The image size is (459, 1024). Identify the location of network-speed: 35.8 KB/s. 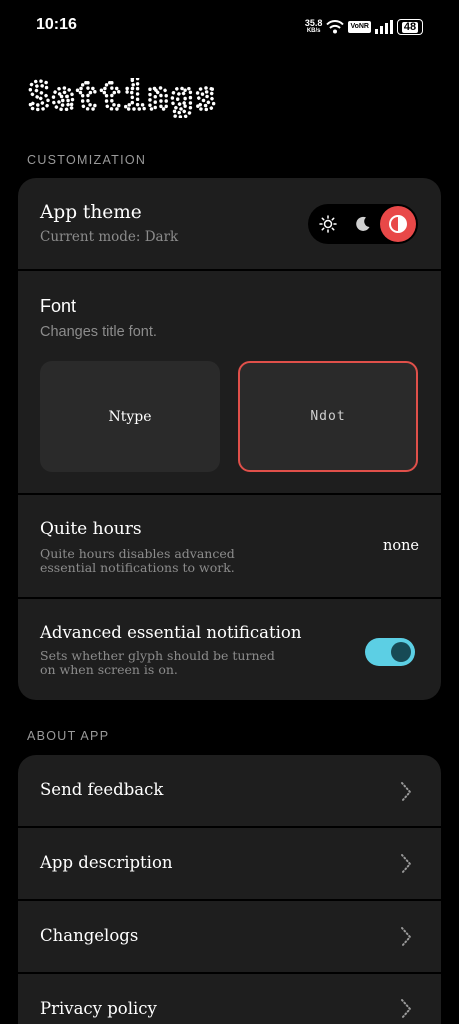
(314, 27).